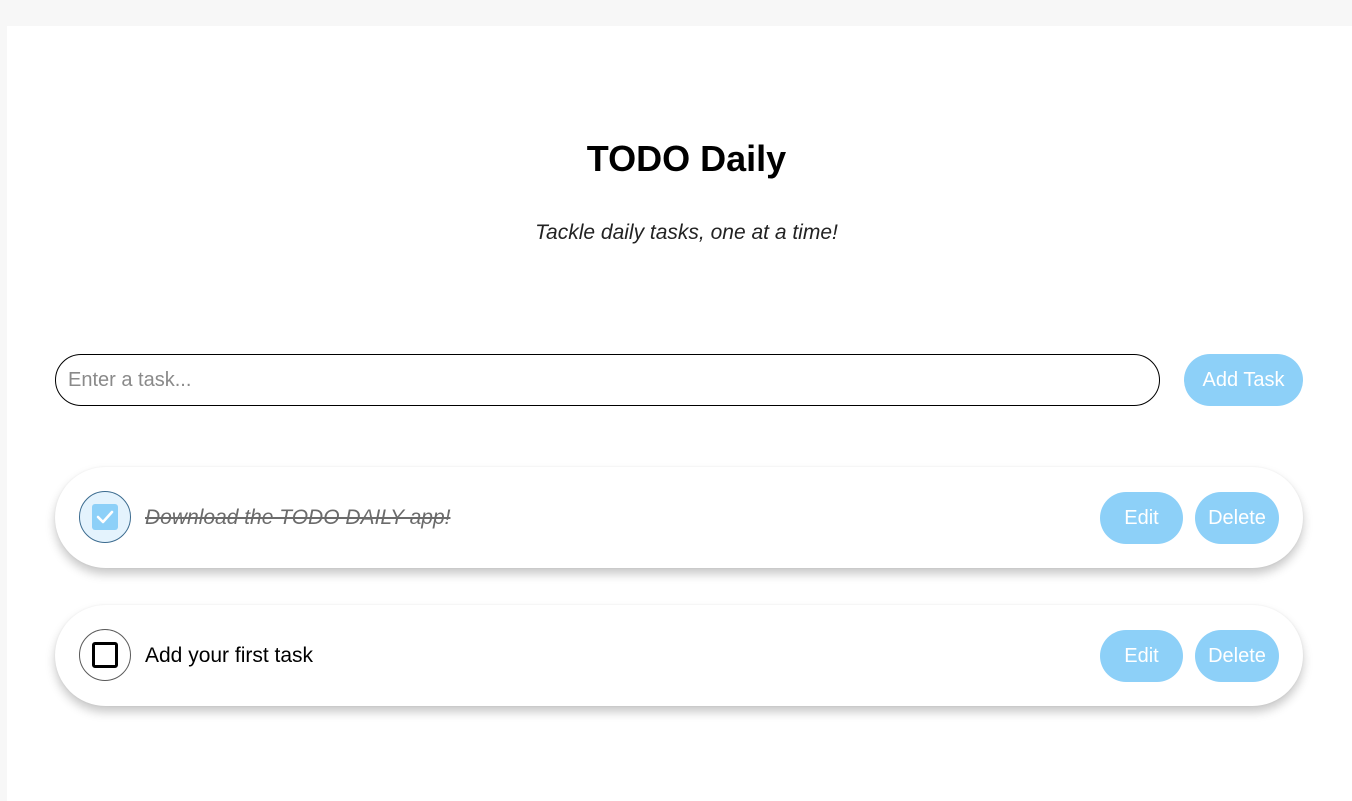 Image resolution: width=1352 pixels, height=801 pixels. Describe the element at coordinates (298, 517) in the screenshot. I see `task-text: Download the TODO DAILY app!` at that location.